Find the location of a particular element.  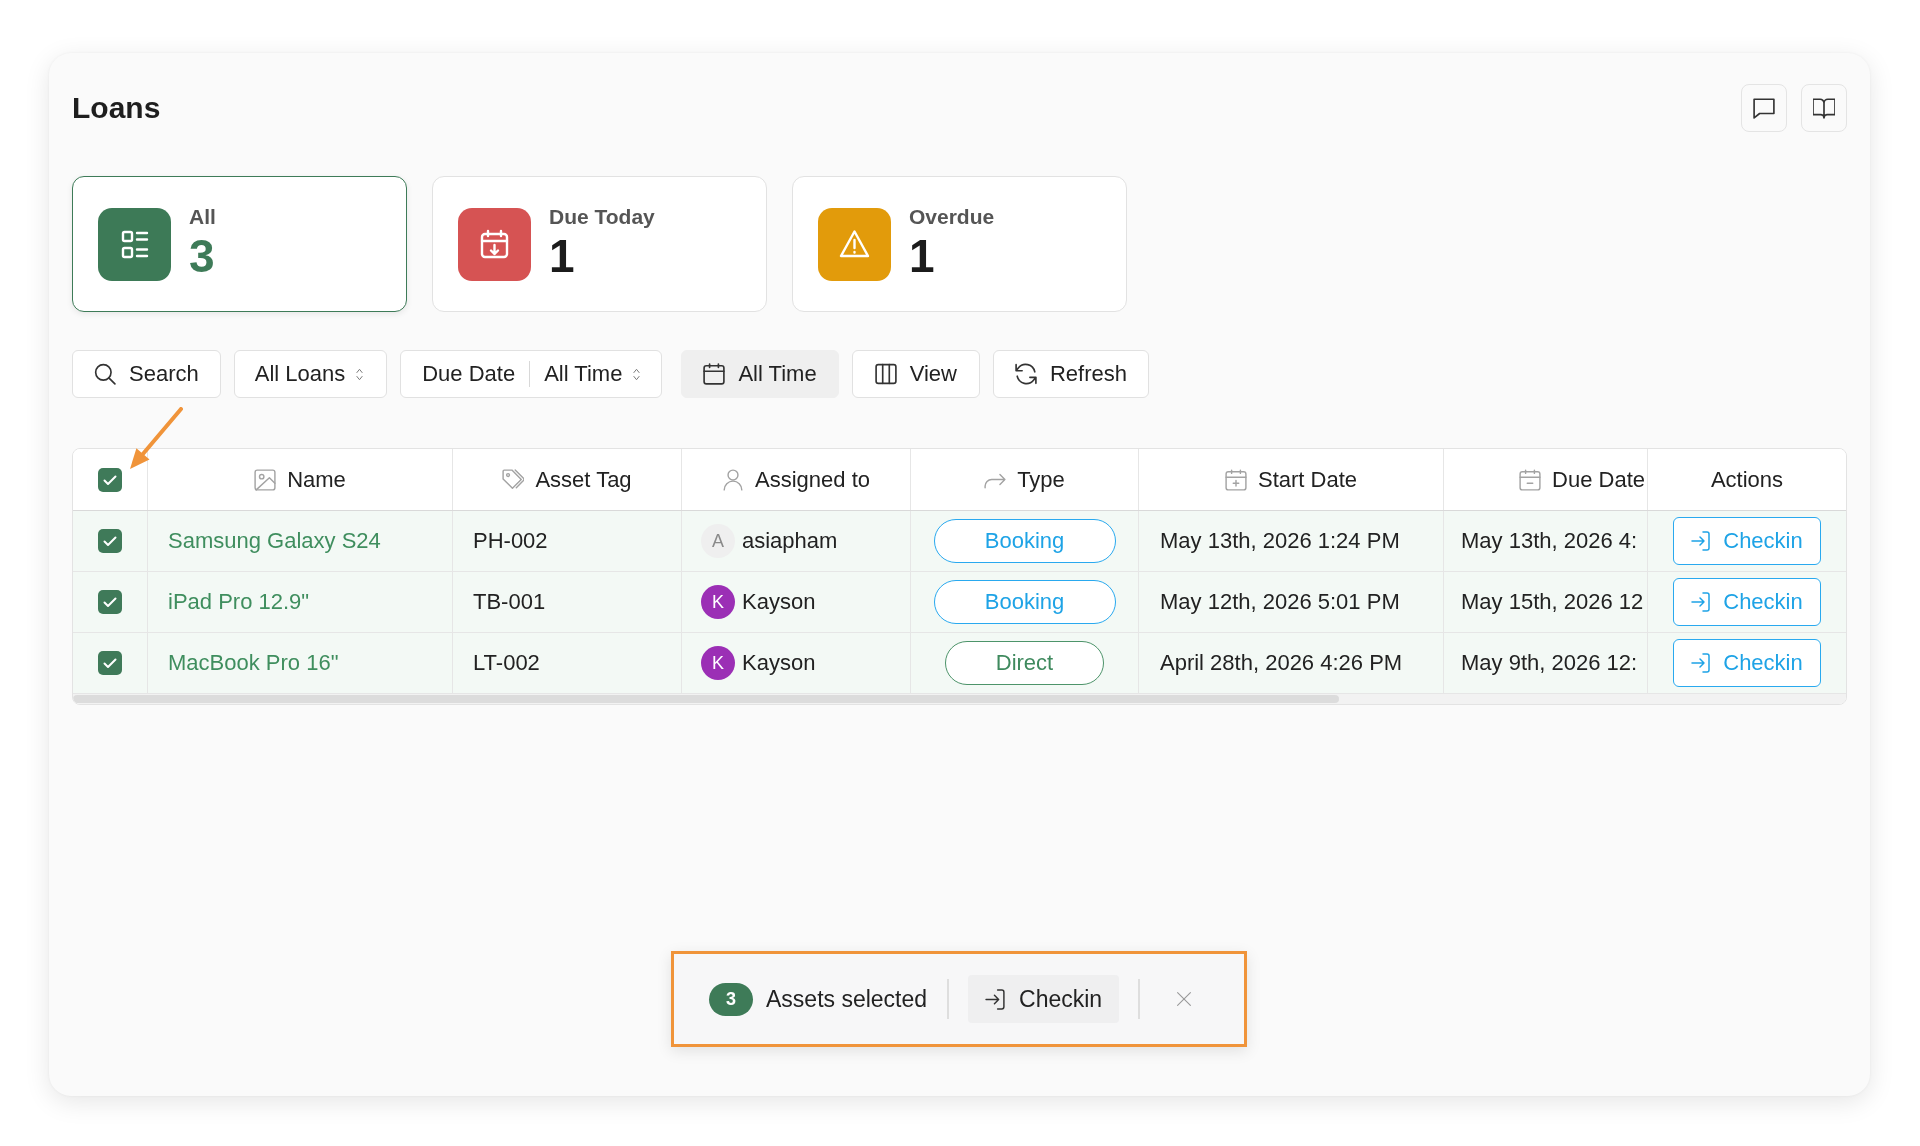

selection-label: Assets selected is located at coordinates (847, 999).